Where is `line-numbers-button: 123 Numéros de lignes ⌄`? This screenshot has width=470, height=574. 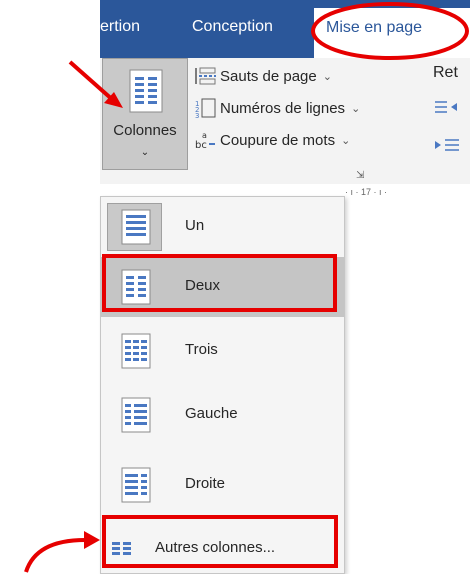 line-numbers-button: 123 Numéros de lignes ⌄ is located at coordinates (277, 108).